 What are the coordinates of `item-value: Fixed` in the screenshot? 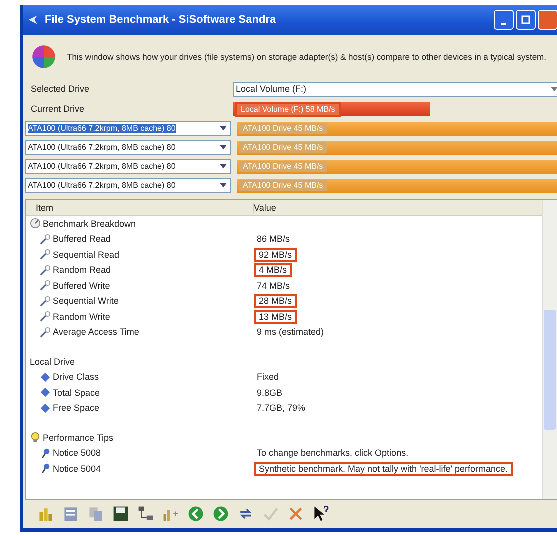 It's located at (268, 377).